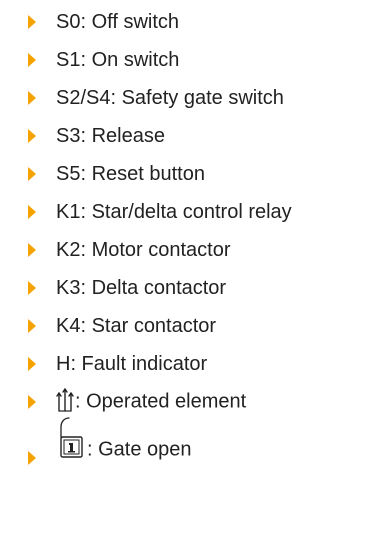 This screenshot has width=373, height=556. I want to click on legend-item-k1: K1: Star/delta control relay, so click(186, 212).